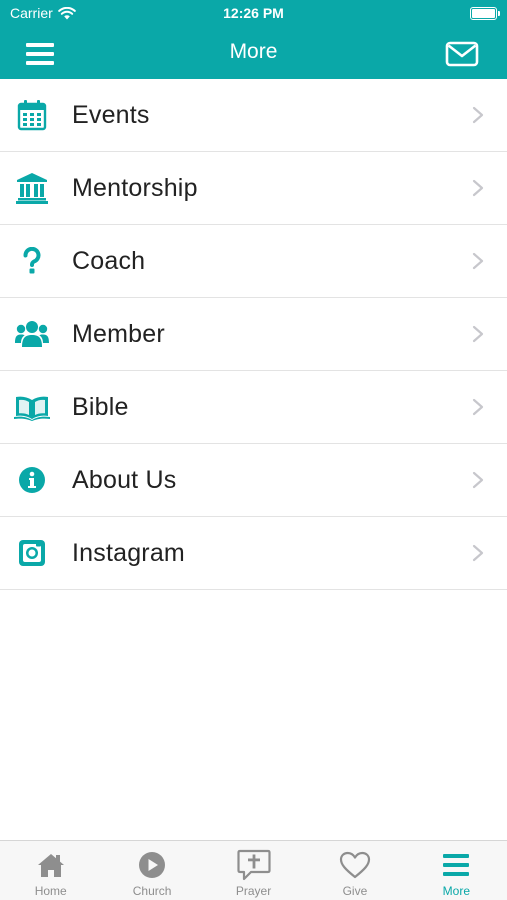  Describe the element at coordinates (32, 115) in the screenshot. I see `calendar-icon` at that location.